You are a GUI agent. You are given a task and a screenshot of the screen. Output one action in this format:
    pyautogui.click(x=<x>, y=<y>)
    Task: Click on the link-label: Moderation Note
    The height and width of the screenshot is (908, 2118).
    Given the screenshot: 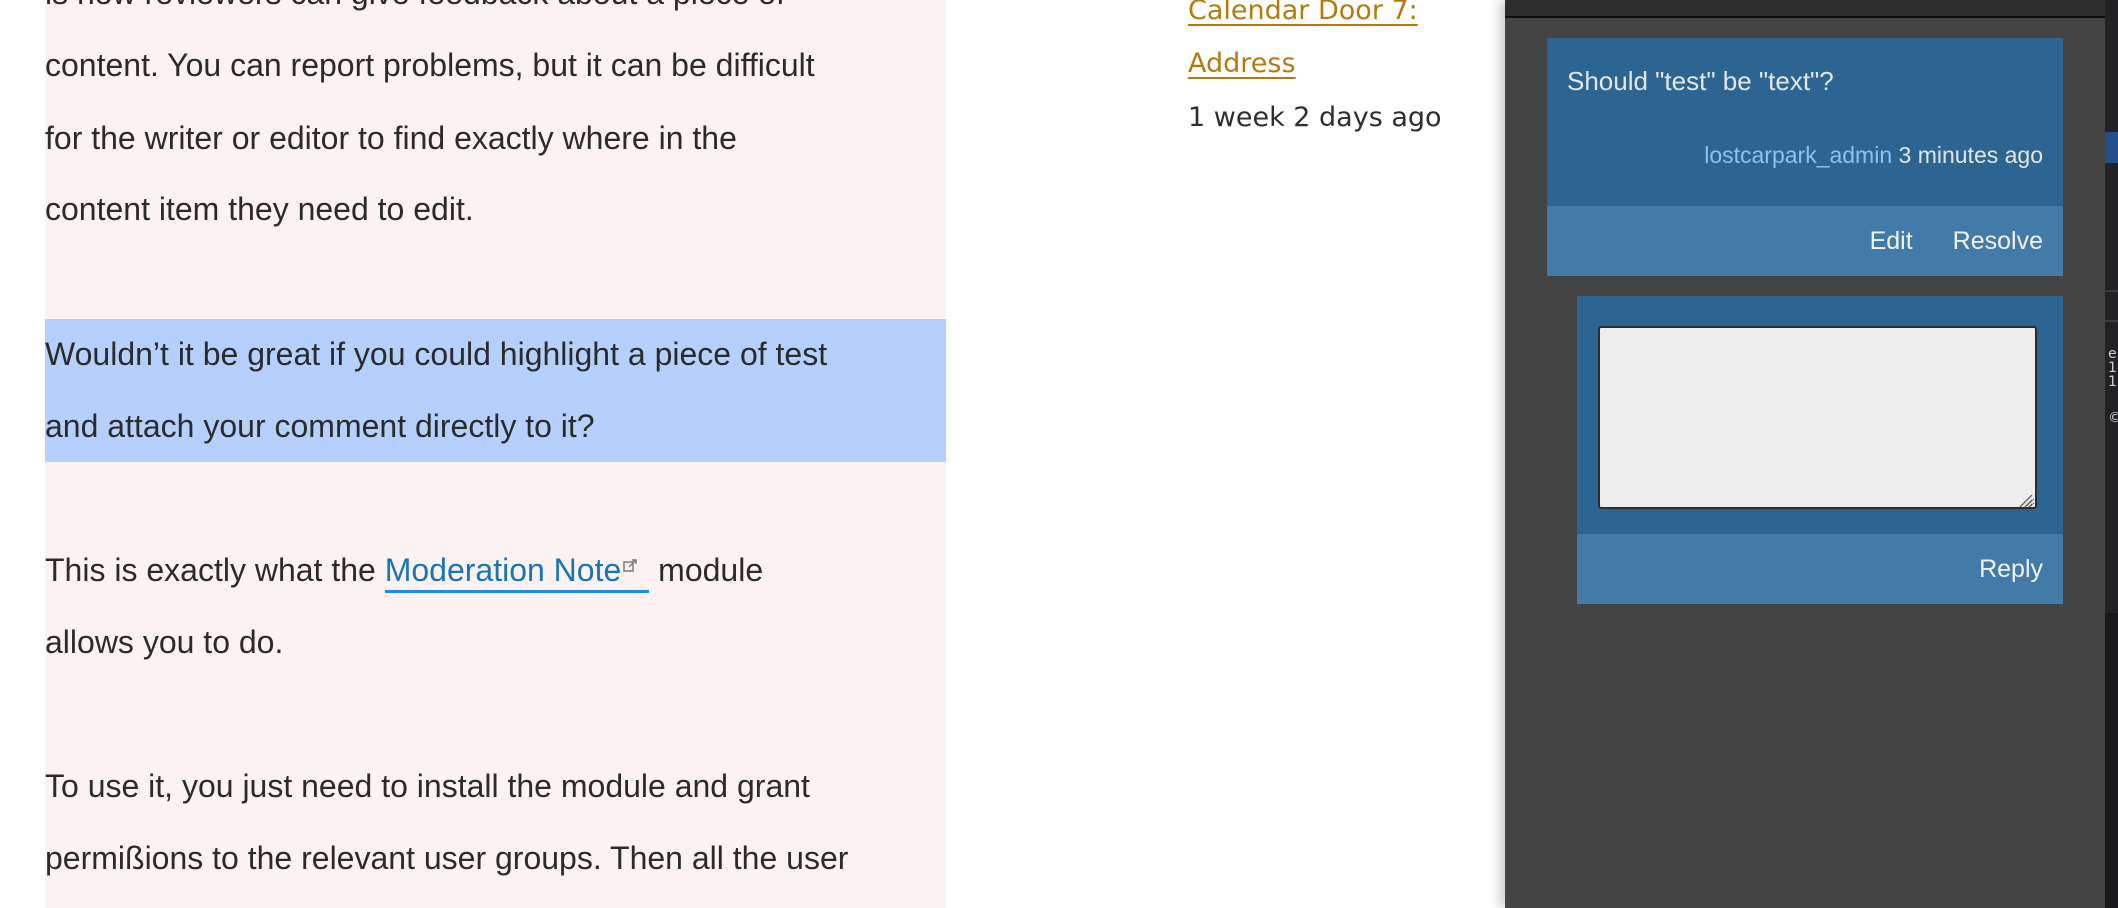 What is the action you would take?
    pyautogui.click(x=503, y=570)
    